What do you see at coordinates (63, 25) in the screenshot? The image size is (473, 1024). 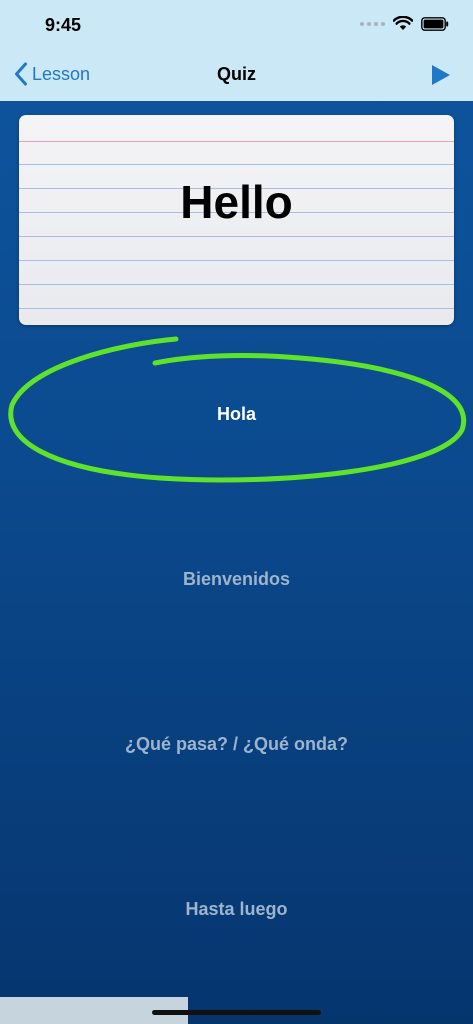 I see `status-time: 9:45` at bounding box center [63, 25].